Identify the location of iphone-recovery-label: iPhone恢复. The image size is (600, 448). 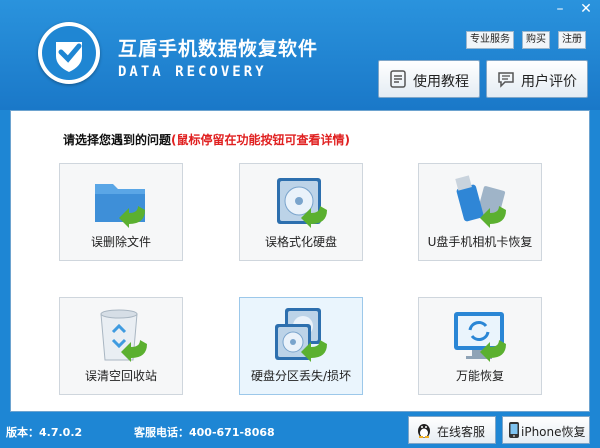
(553, 432).